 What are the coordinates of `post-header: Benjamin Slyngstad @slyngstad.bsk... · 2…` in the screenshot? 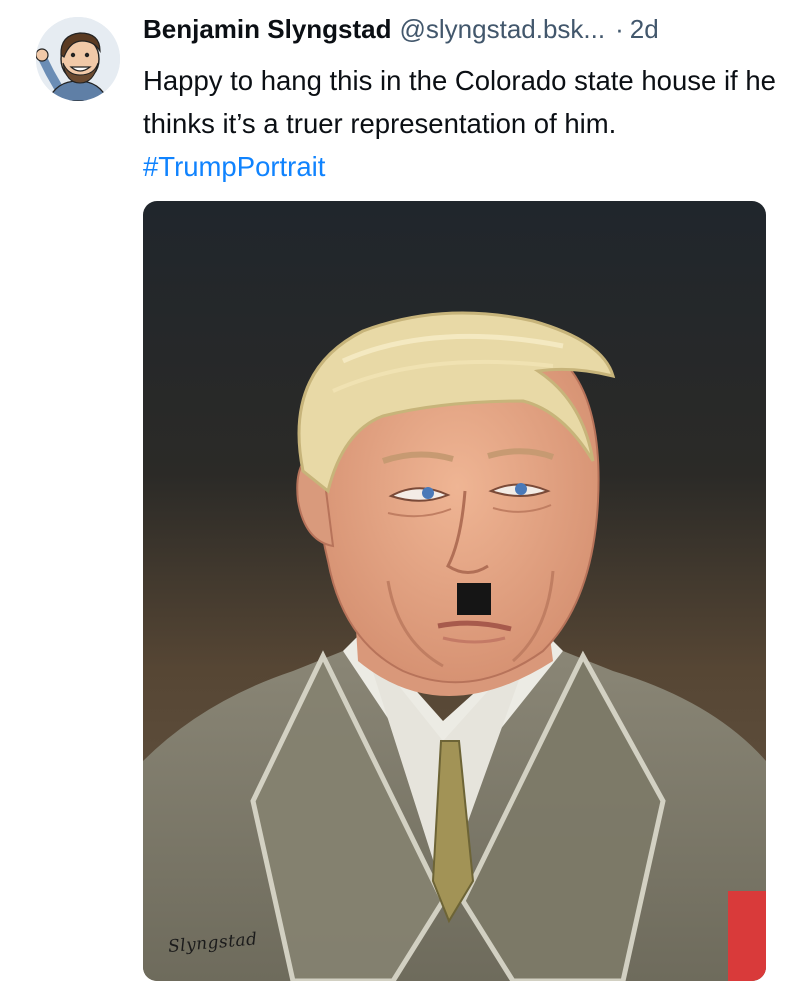 It's located at (463, 35).